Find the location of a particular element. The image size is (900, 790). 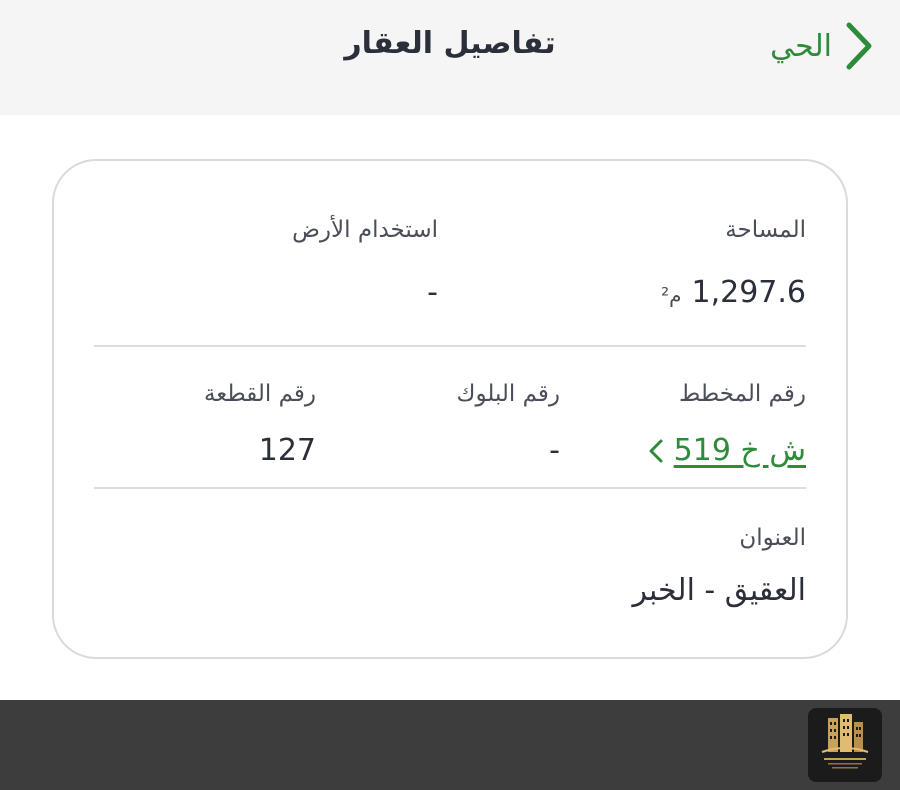

back-button: الحي is located at coordinates (822, 46).